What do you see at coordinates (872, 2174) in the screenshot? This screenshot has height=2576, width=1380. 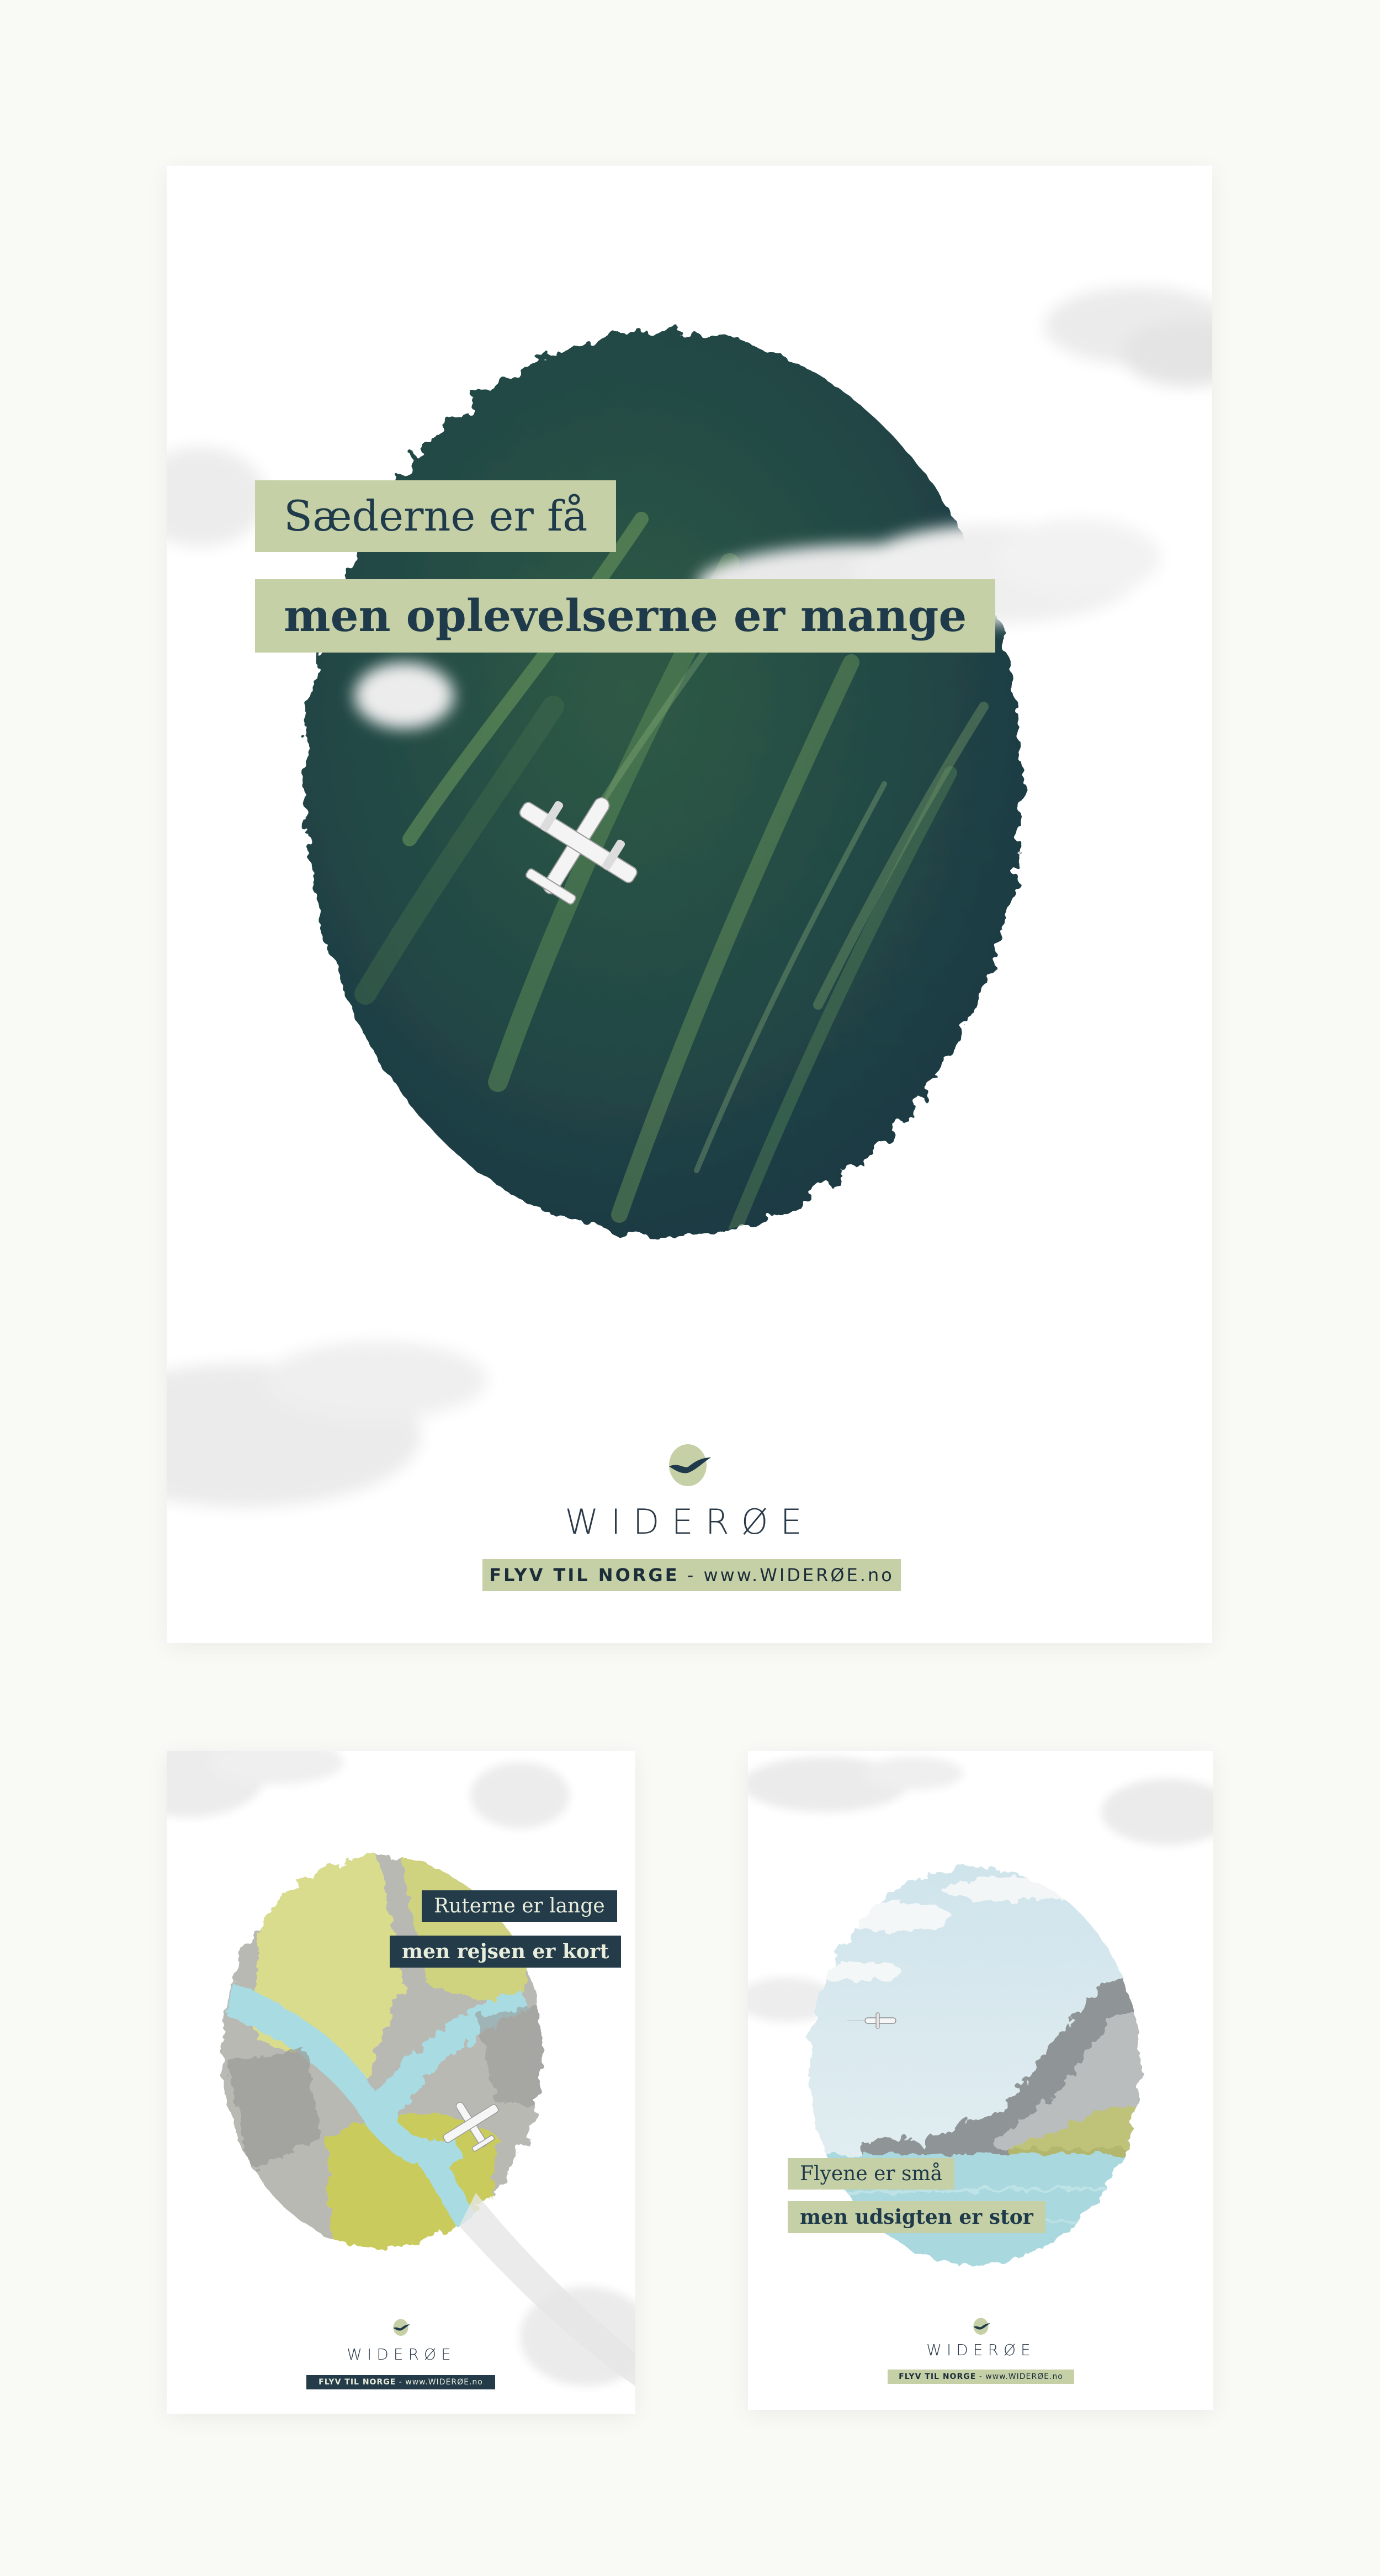 I see `headline-light: Flyene er små` at bounding box center [872, 2174].